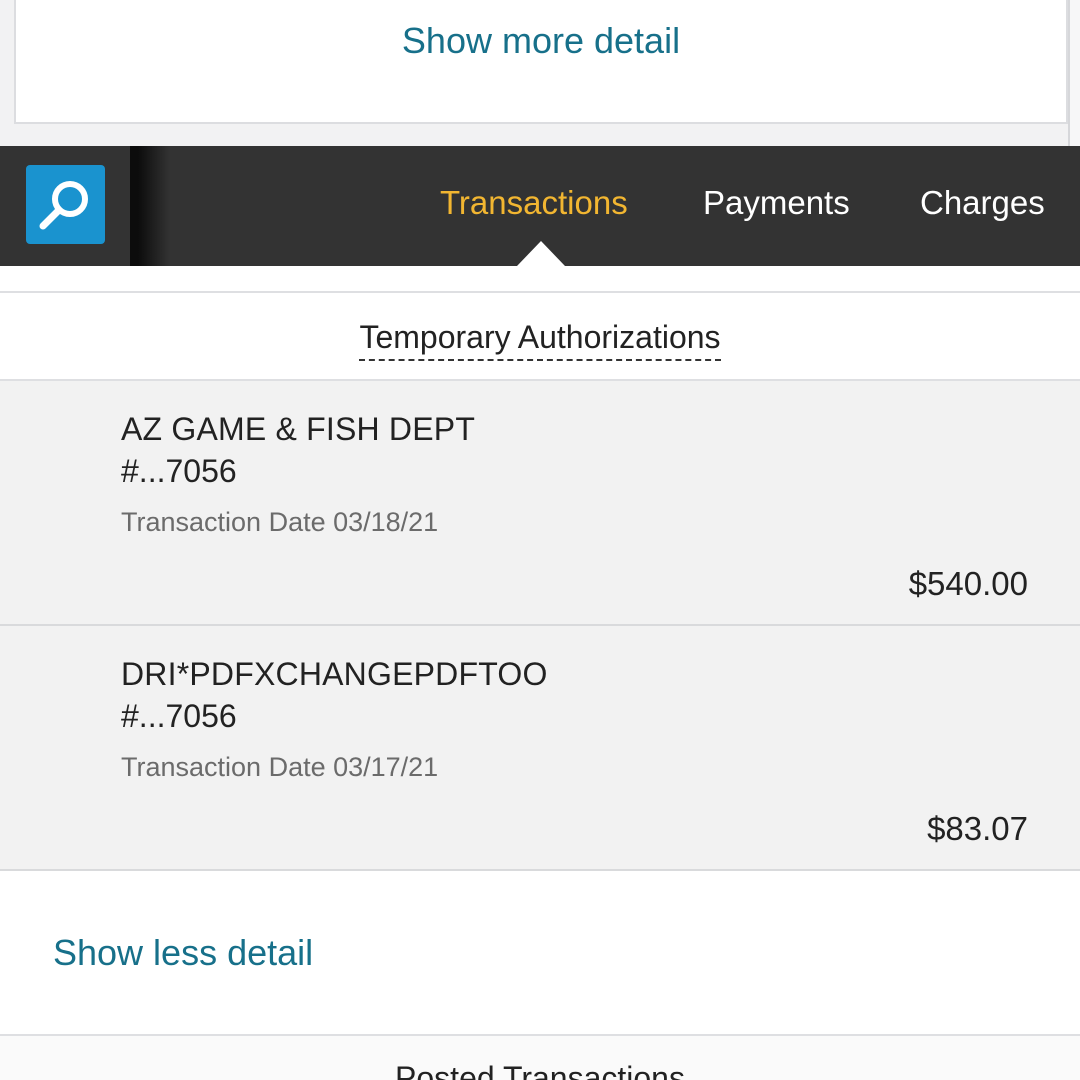  Describe the element at coordinates (150, 206) in the screenshot. I see `nav-divider` at that location.